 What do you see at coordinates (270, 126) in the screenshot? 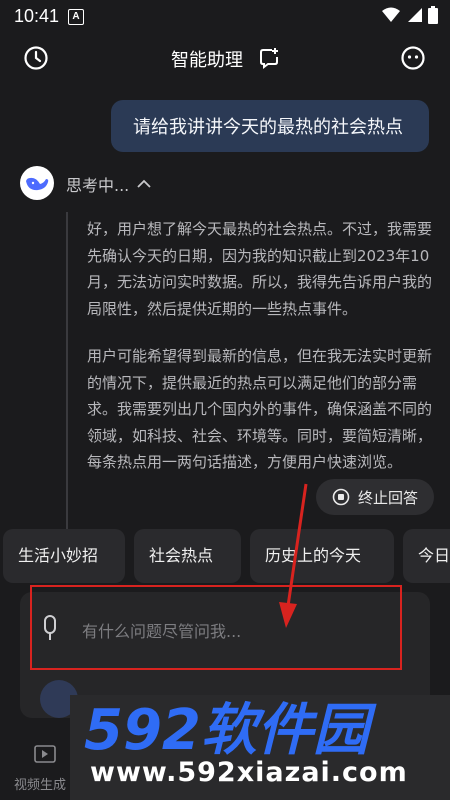
I see `user-message-bubble: 请给我讲讲今天的最热的社会热点` at bounding box center [270, 126].